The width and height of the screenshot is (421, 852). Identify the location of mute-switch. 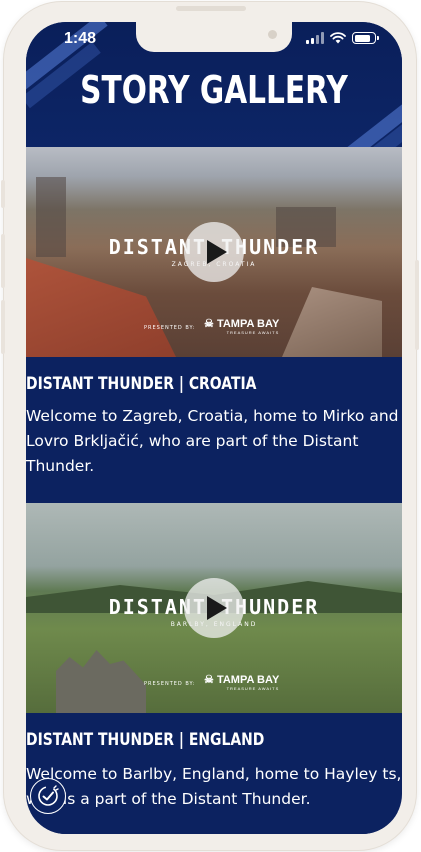
(3, 194).